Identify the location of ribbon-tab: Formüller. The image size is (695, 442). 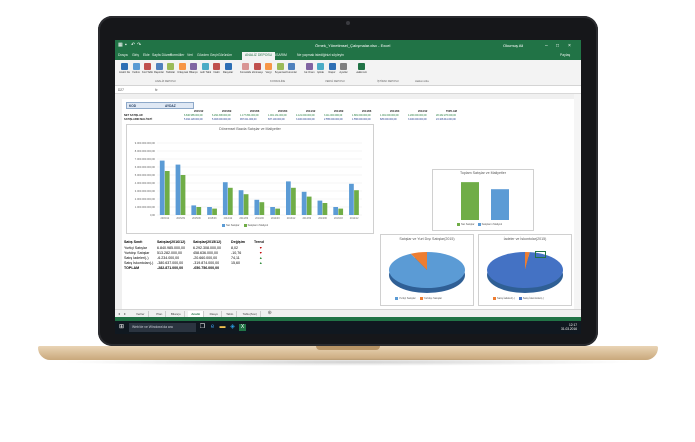
(177, 55).